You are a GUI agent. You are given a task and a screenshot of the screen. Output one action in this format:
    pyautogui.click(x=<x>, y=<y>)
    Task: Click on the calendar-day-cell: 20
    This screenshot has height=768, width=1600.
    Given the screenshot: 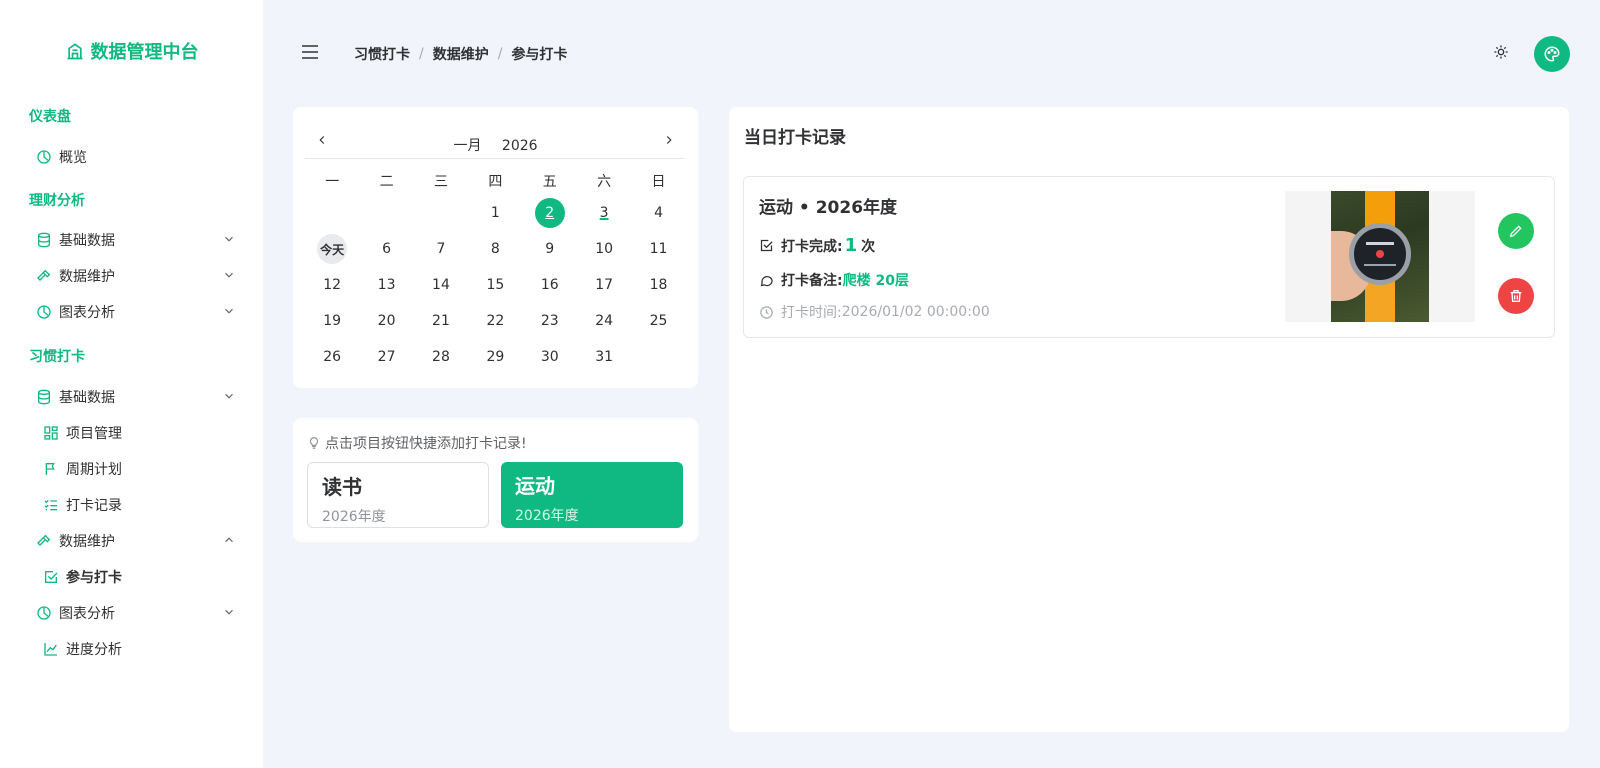 What is the action you would take?
    pyautogui.click(x=386, y=321)
    